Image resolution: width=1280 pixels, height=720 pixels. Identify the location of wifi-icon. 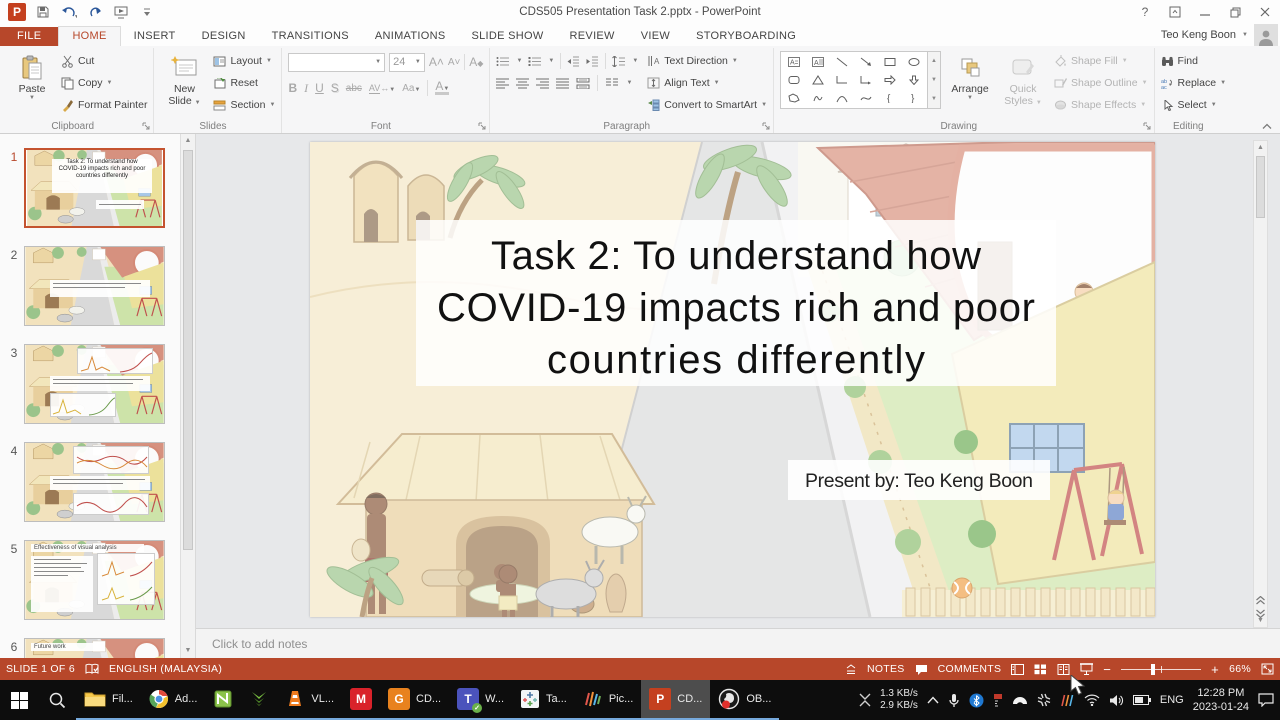
(1092, 700).